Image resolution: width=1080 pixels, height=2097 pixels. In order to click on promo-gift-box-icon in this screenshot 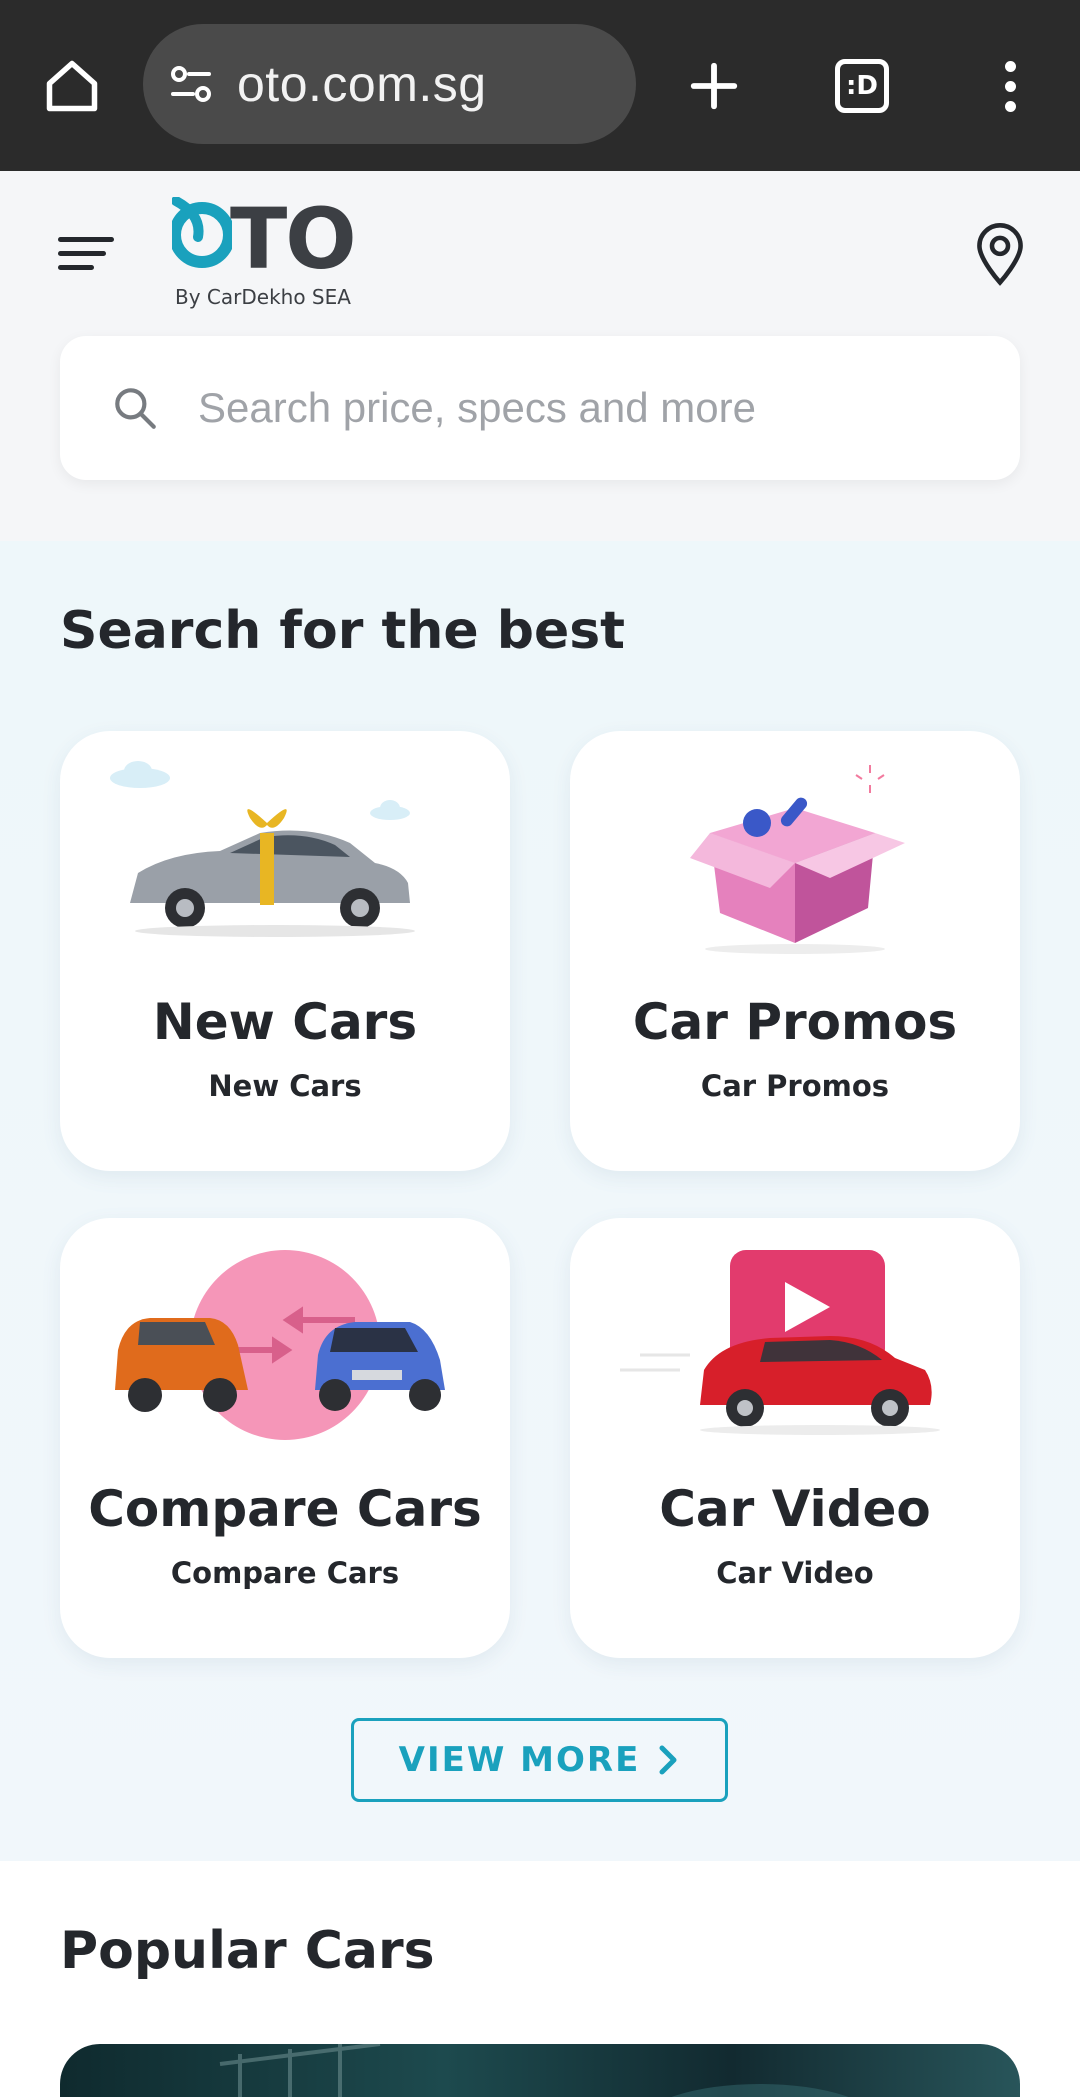, I will do `click(797, 859)`.